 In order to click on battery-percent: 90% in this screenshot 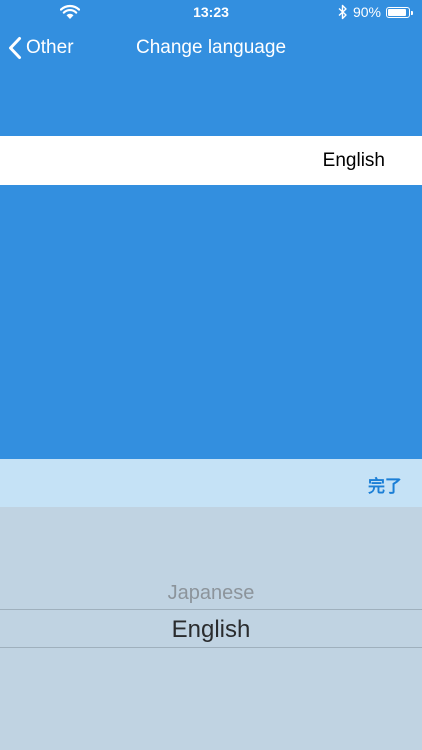, I will do `click(366, 12)`.